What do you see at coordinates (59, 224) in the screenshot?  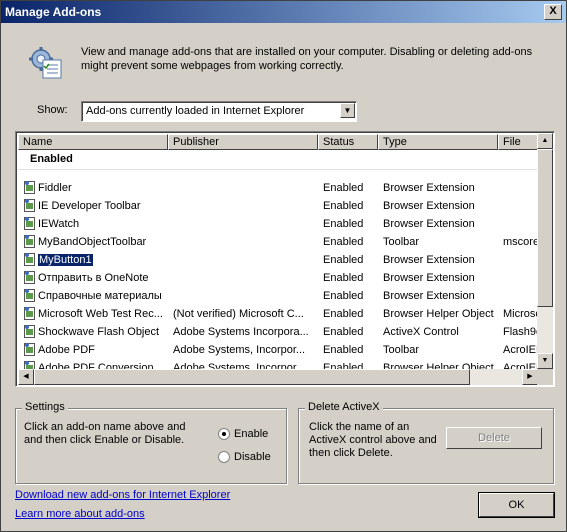 I see `cell-name: IEWatch` at bounding box center [59, 224].